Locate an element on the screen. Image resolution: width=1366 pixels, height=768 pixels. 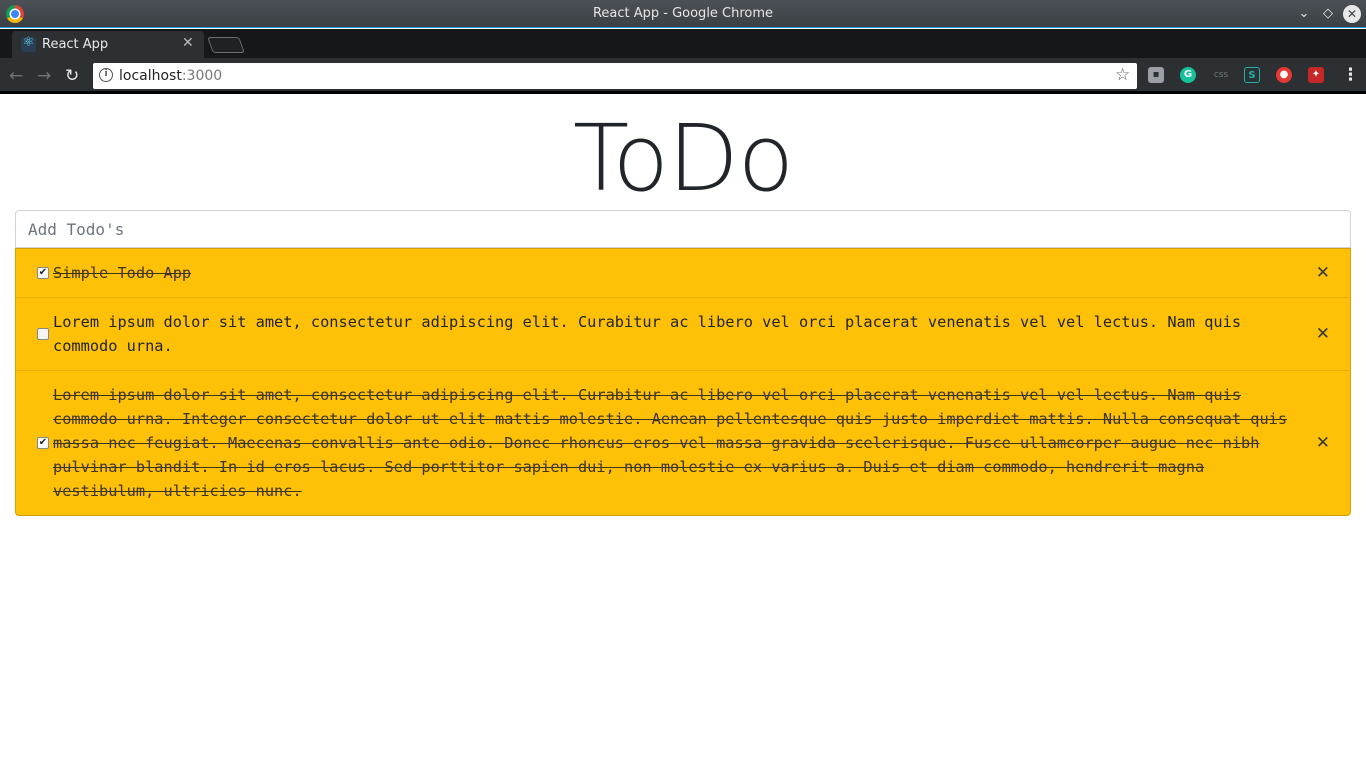
tab-react-app: React App ✕ is located at coordinates (108, 44).